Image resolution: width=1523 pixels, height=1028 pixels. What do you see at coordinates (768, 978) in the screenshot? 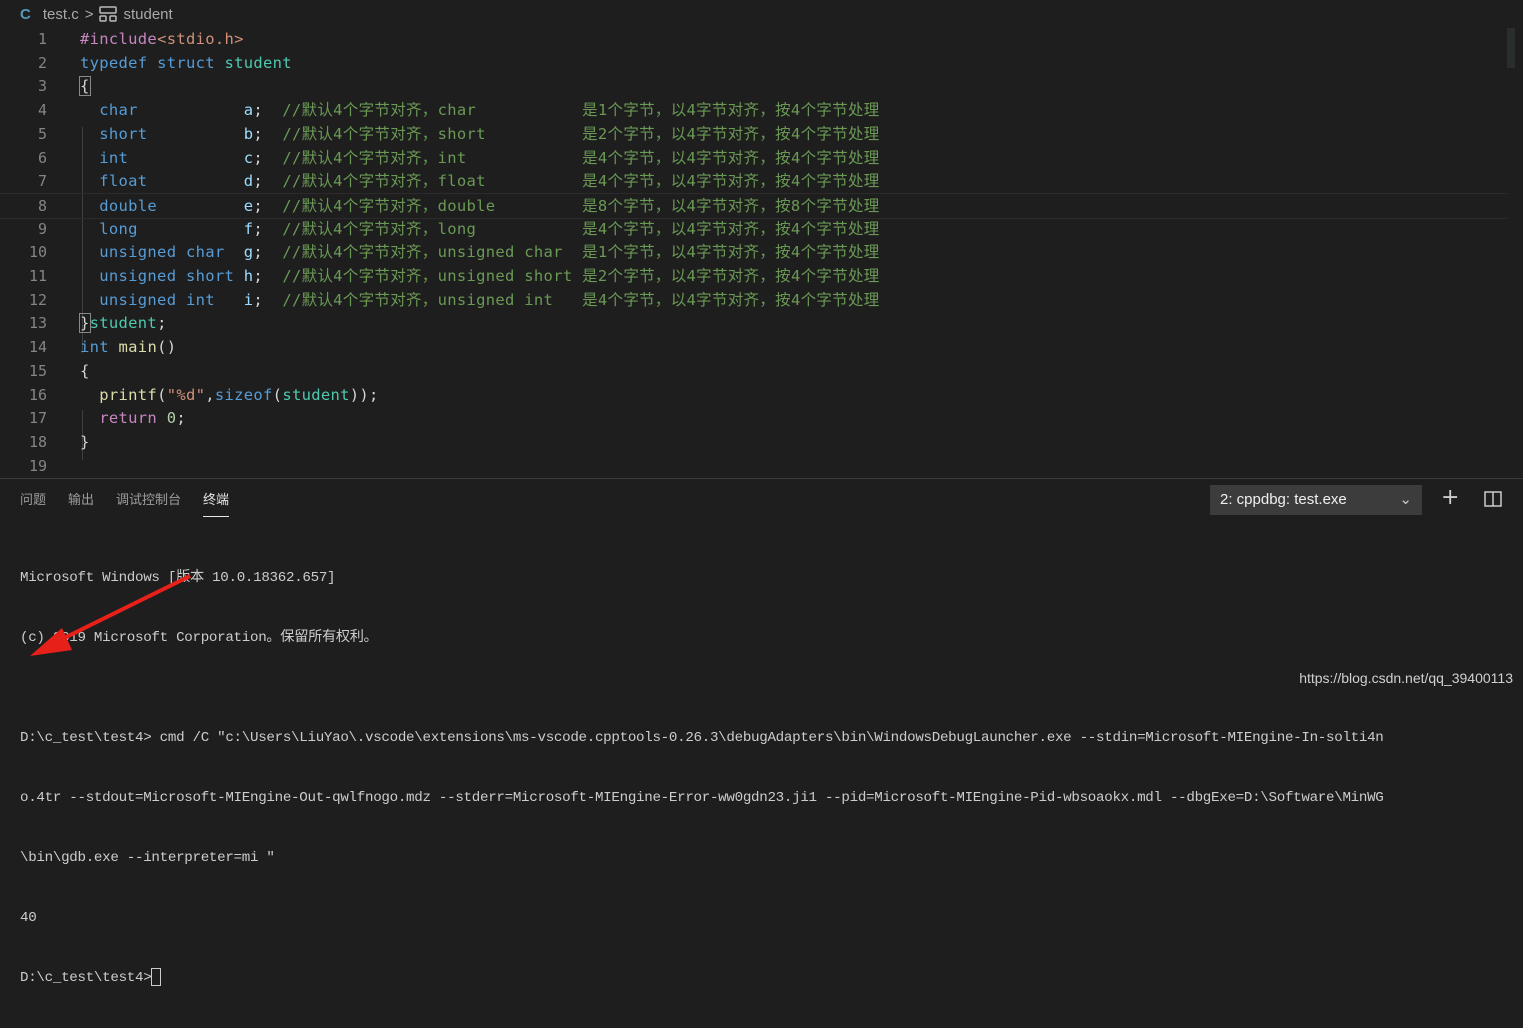
I see `terminal-prompt-line: D:\c_test\test4>` at bounding box center [768, 978].